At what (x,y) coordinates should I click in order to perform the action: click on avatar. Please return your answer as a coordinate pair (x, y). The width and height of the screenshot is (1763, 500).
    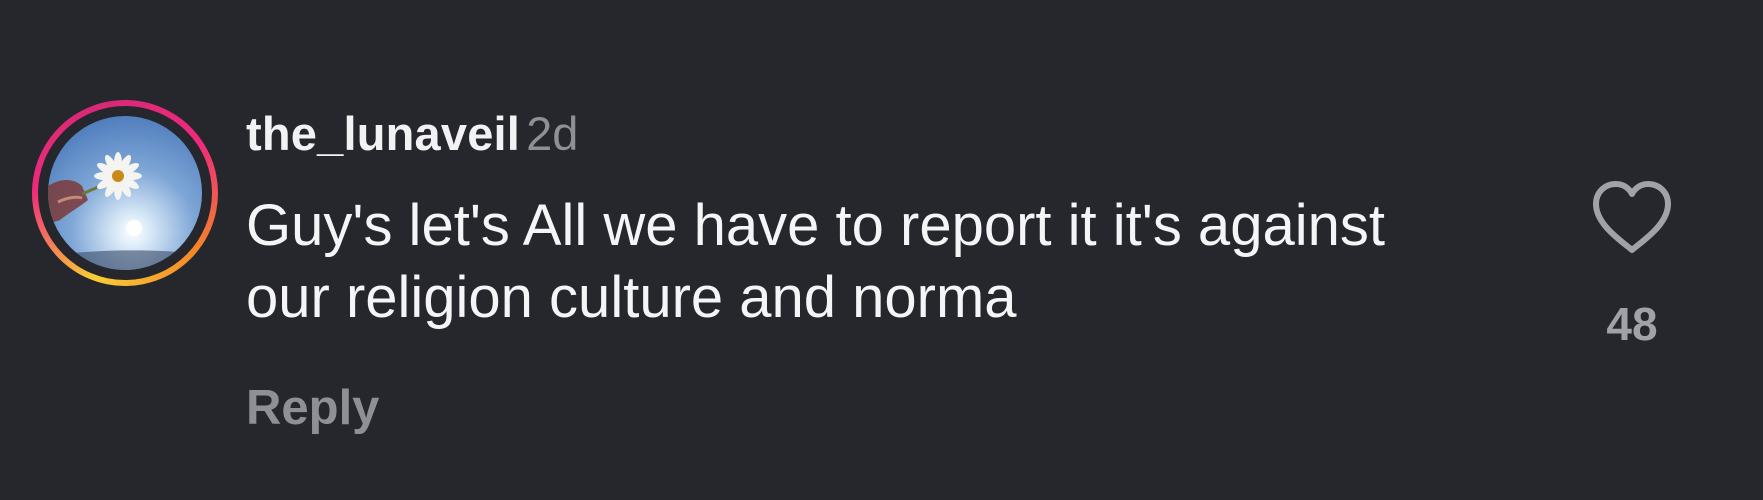
    Looking at the image, I should click on (125, 193).